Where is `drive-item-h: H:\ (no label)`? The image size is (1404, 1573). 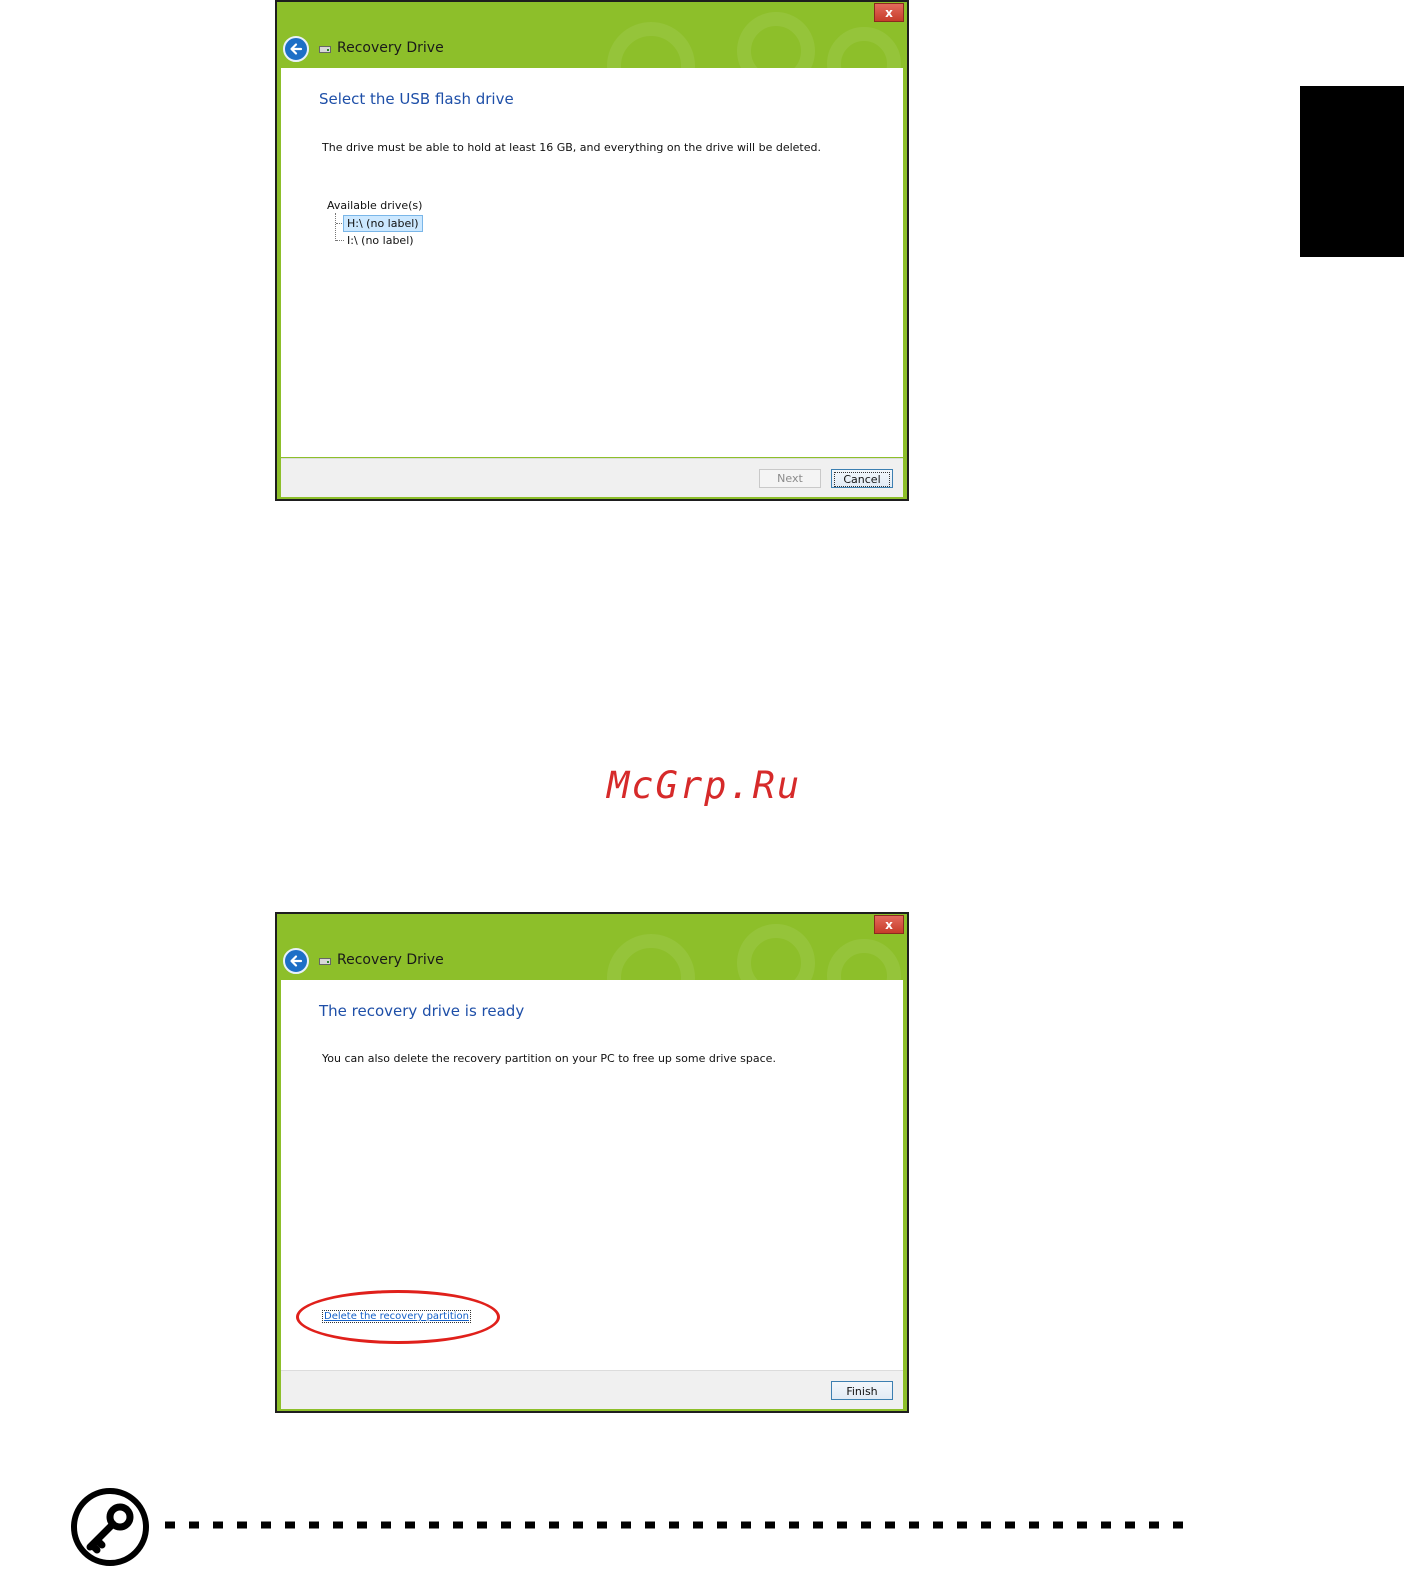 drive-item-h: H:\ (no label) is located at coordinates (383, 223).